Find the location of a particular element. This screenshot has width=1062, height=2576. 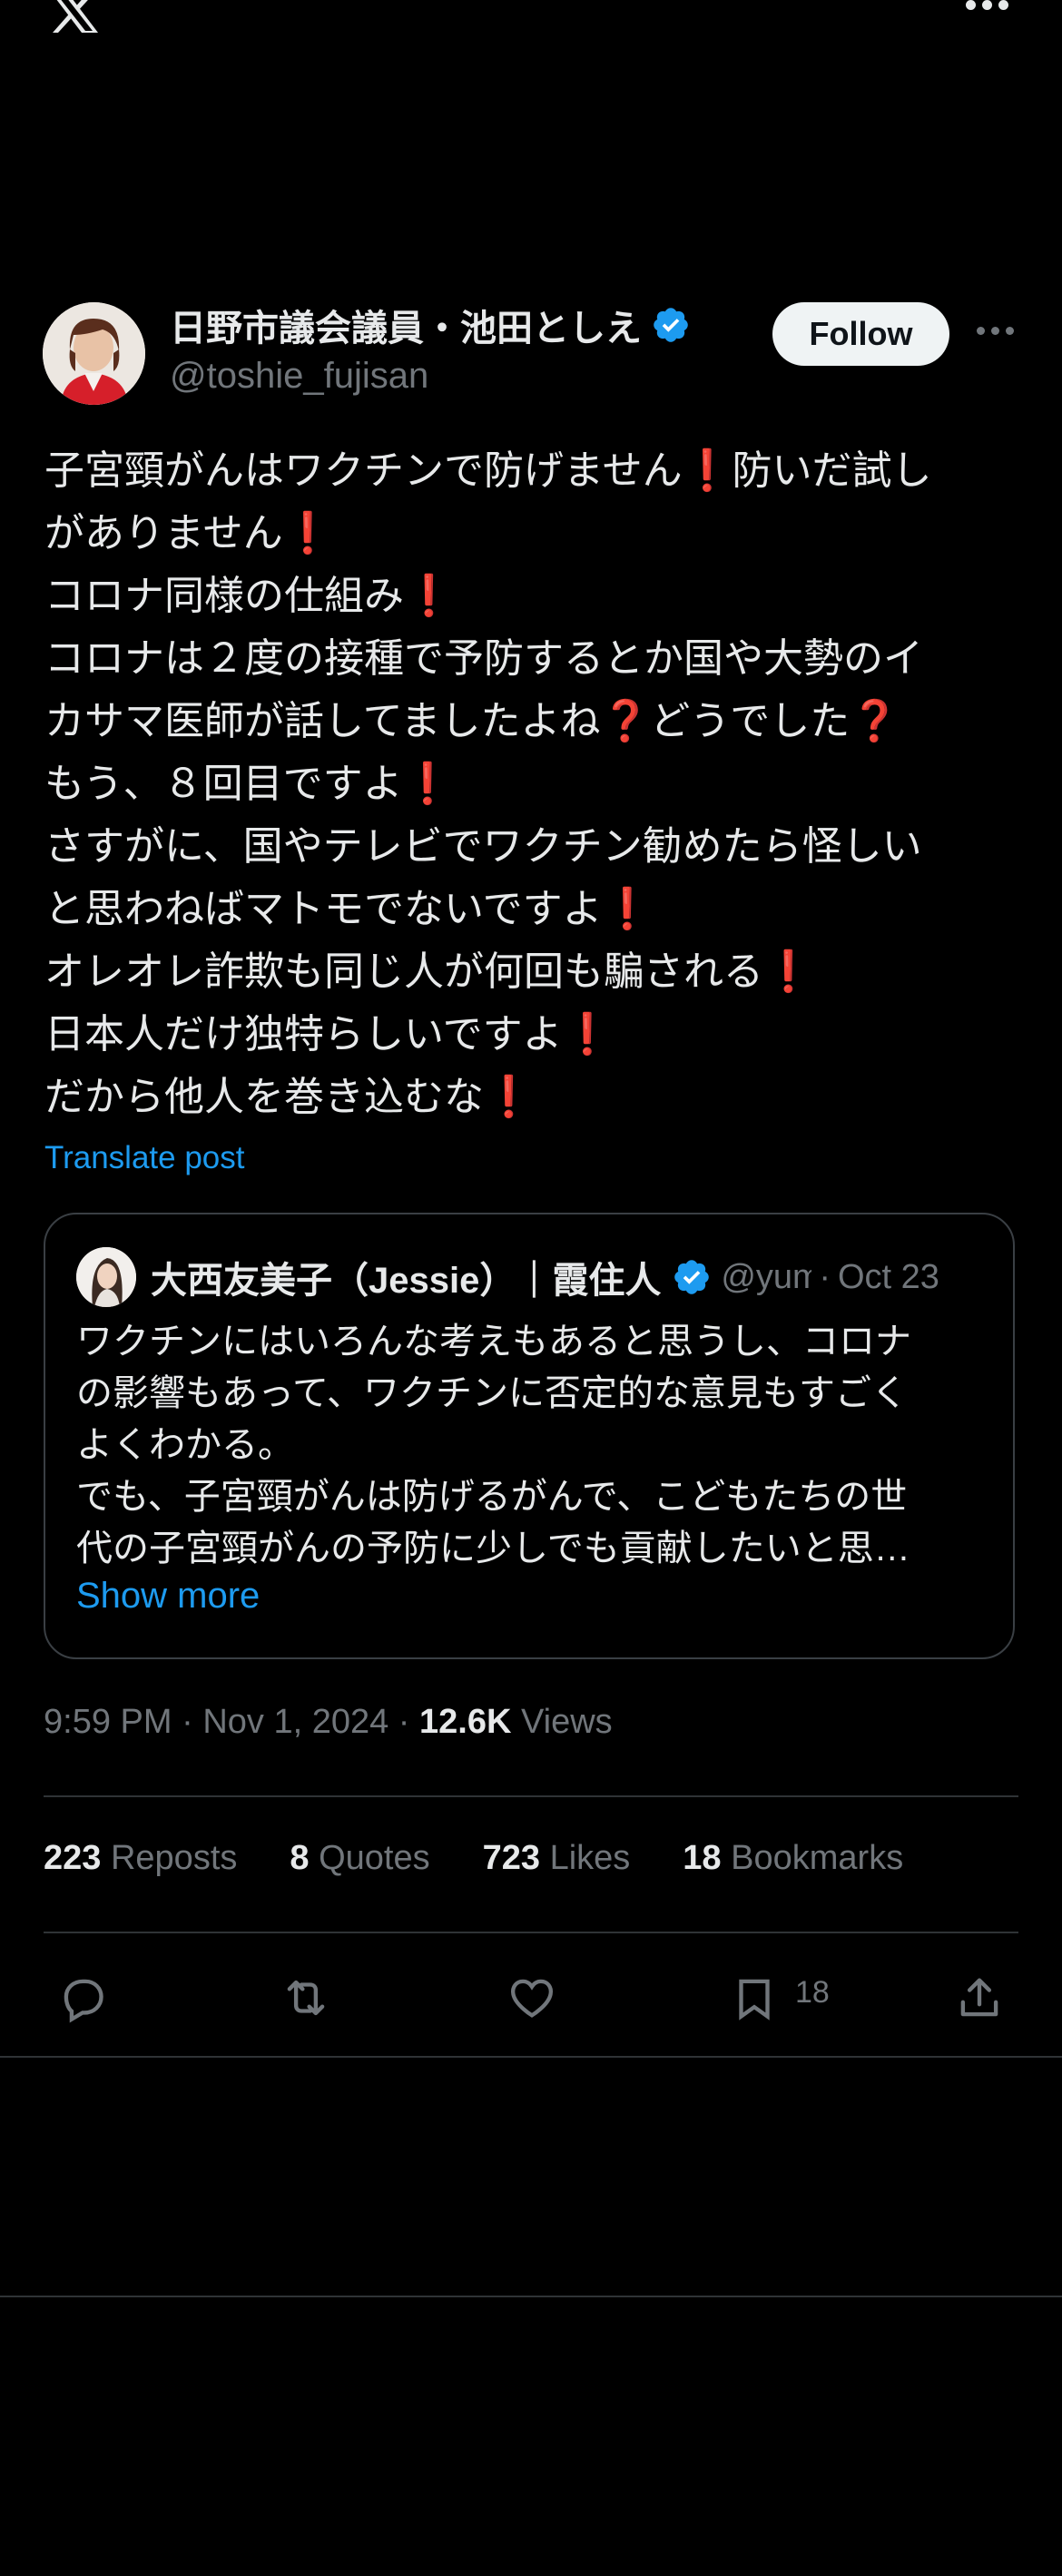

share-icon is located at coordinates (979, 2000).